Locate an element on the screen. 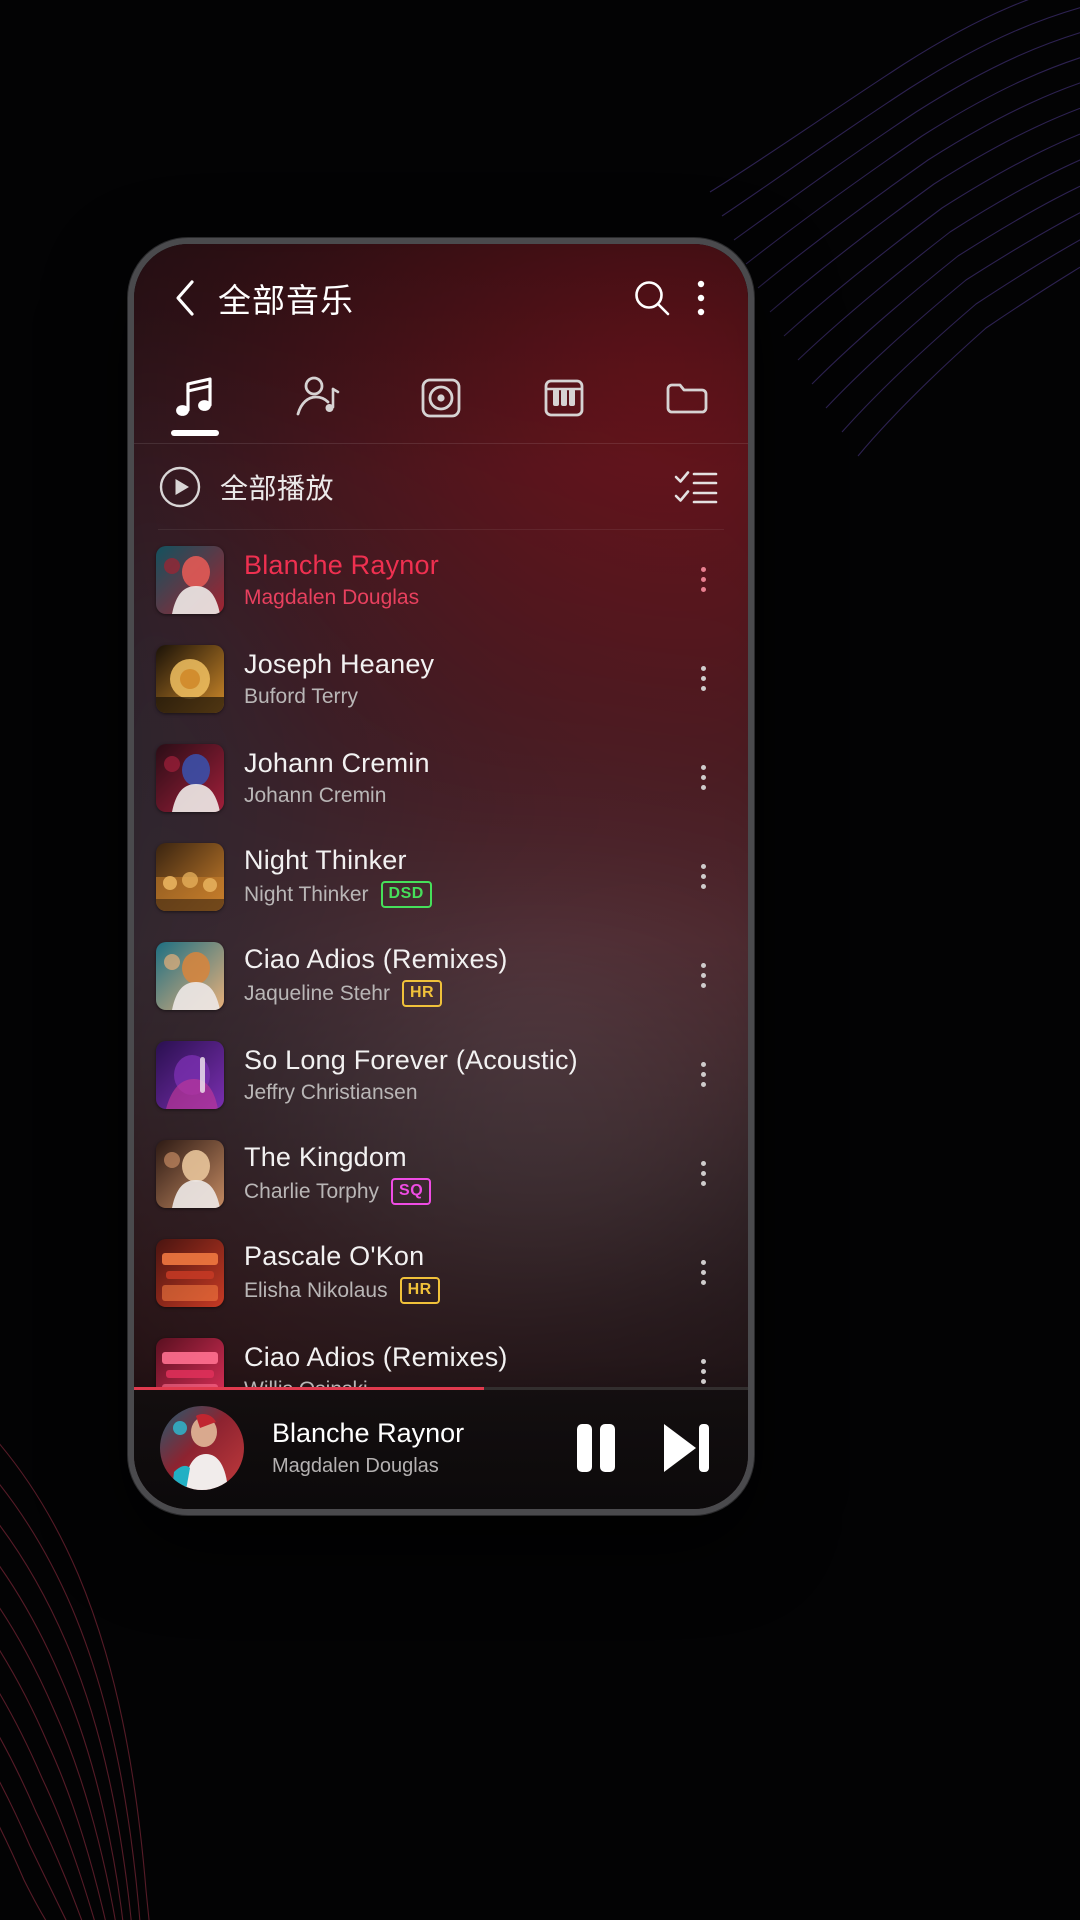  multi-select-button is located at coordinates (696, 487).